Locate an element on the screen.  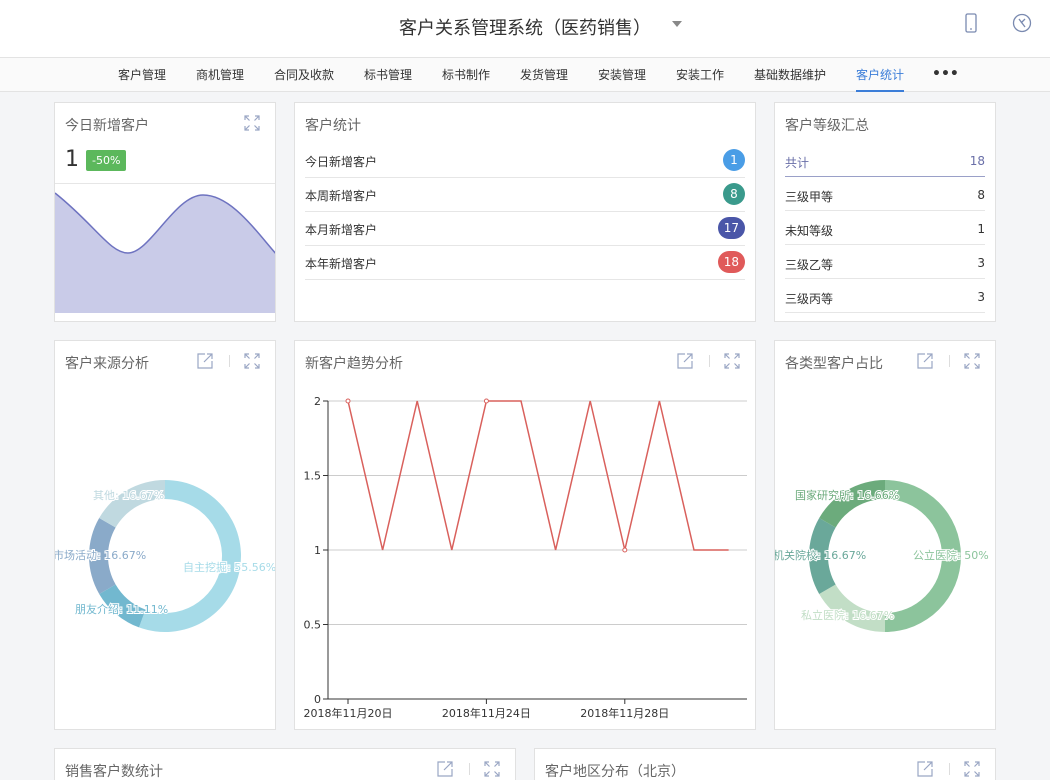
count-badge: 17 is located at coordinates (731, 228).